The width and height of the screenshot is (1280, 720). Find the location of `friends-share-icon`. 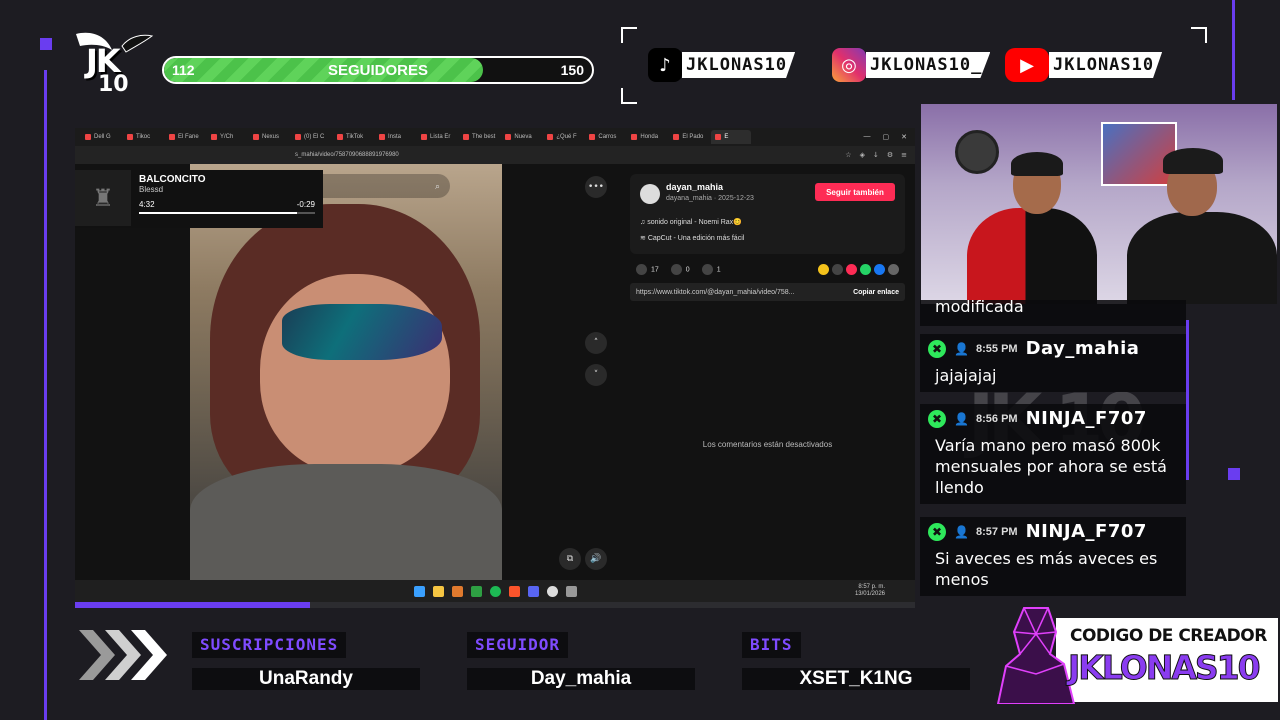

friends-share-icon is located at coordinates (851, 269).